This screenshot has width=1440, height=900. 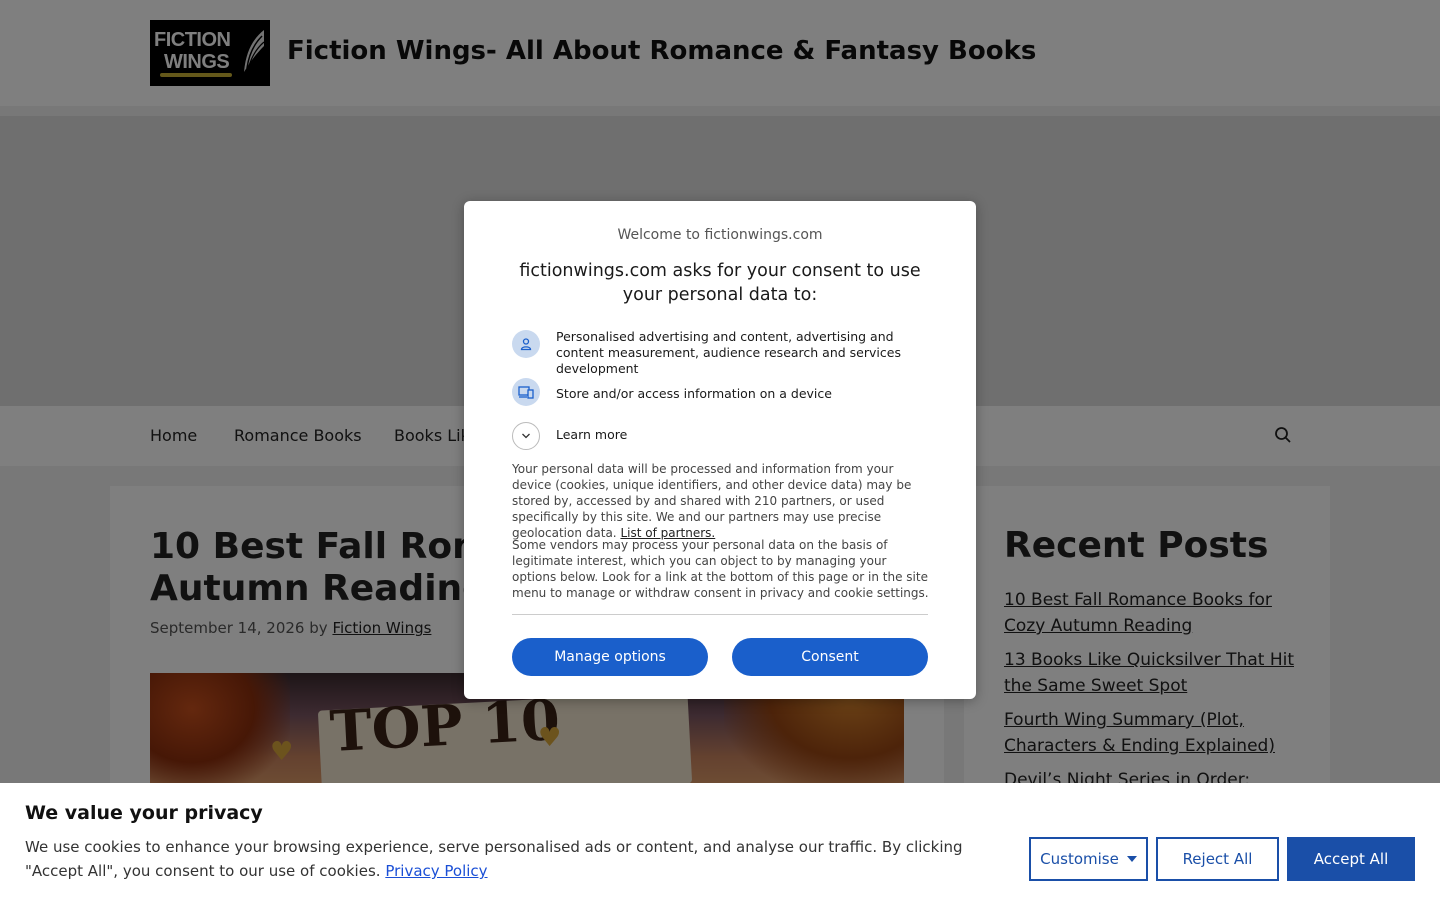 What do you see at coordinates (741, 435) in the screenshot?
I see `learn-more-toggle: Learn more` at bounding box center [741, 435].